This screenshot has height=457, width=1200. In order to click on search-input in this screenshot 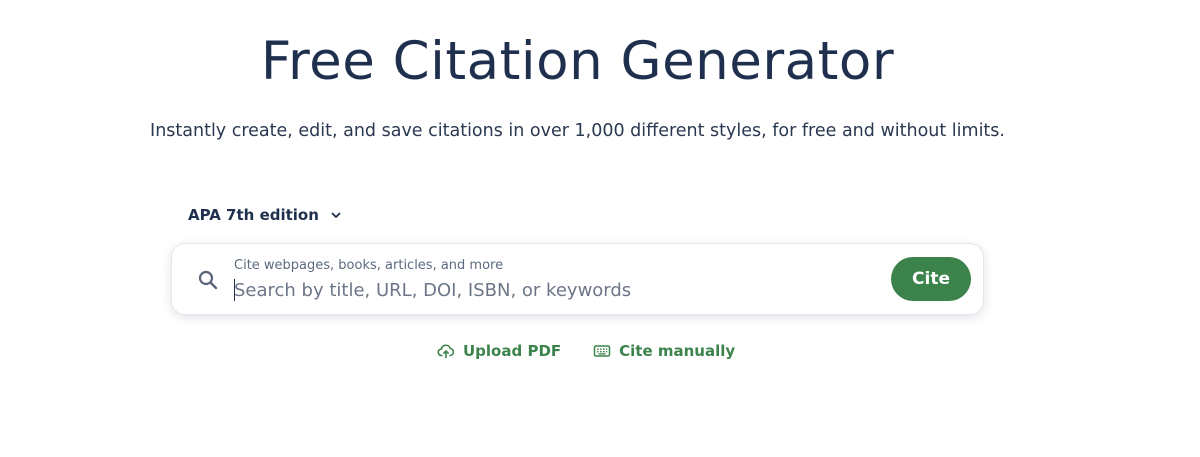, I will do `click(554, 290)`.